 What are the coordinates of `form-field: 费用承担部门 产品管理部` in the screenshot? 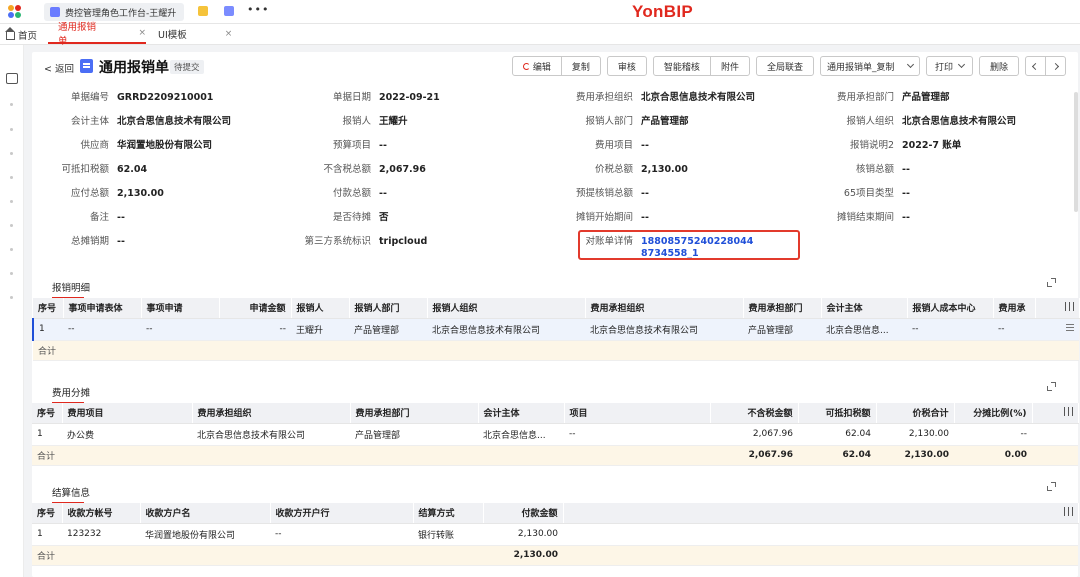 It's located at (883, 100).